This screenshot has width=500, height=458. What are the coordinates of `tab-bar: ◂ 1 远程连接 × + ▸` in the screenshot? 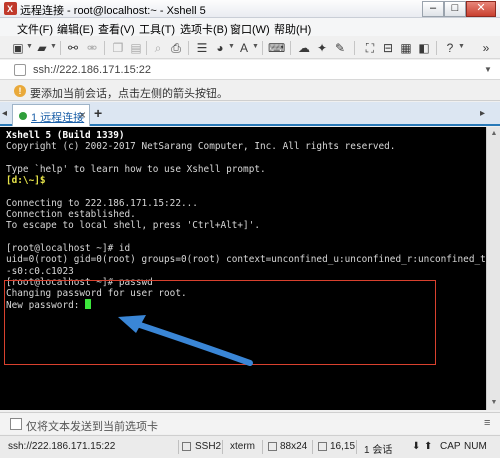 It's located at (250, 114).